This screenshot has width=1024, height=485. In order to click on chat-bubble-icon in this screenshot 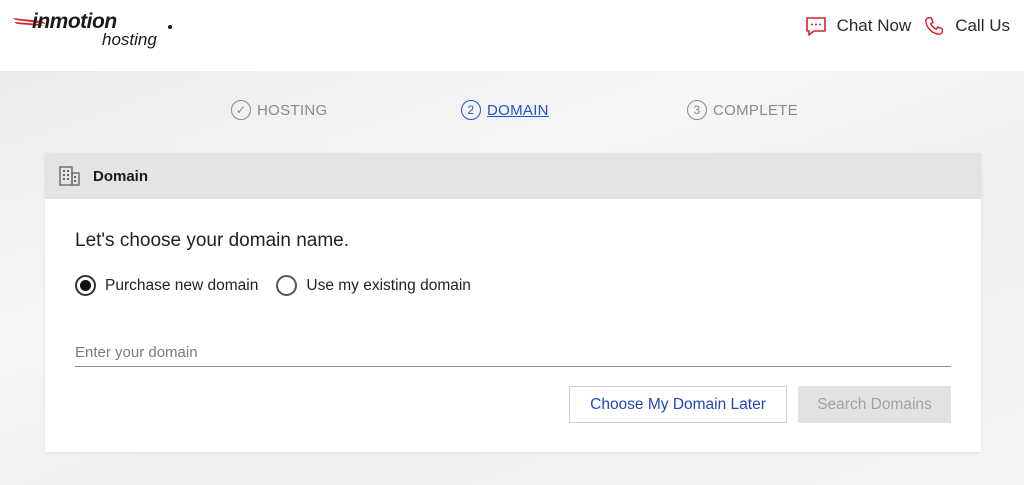, I will do `click(815, 26)`.